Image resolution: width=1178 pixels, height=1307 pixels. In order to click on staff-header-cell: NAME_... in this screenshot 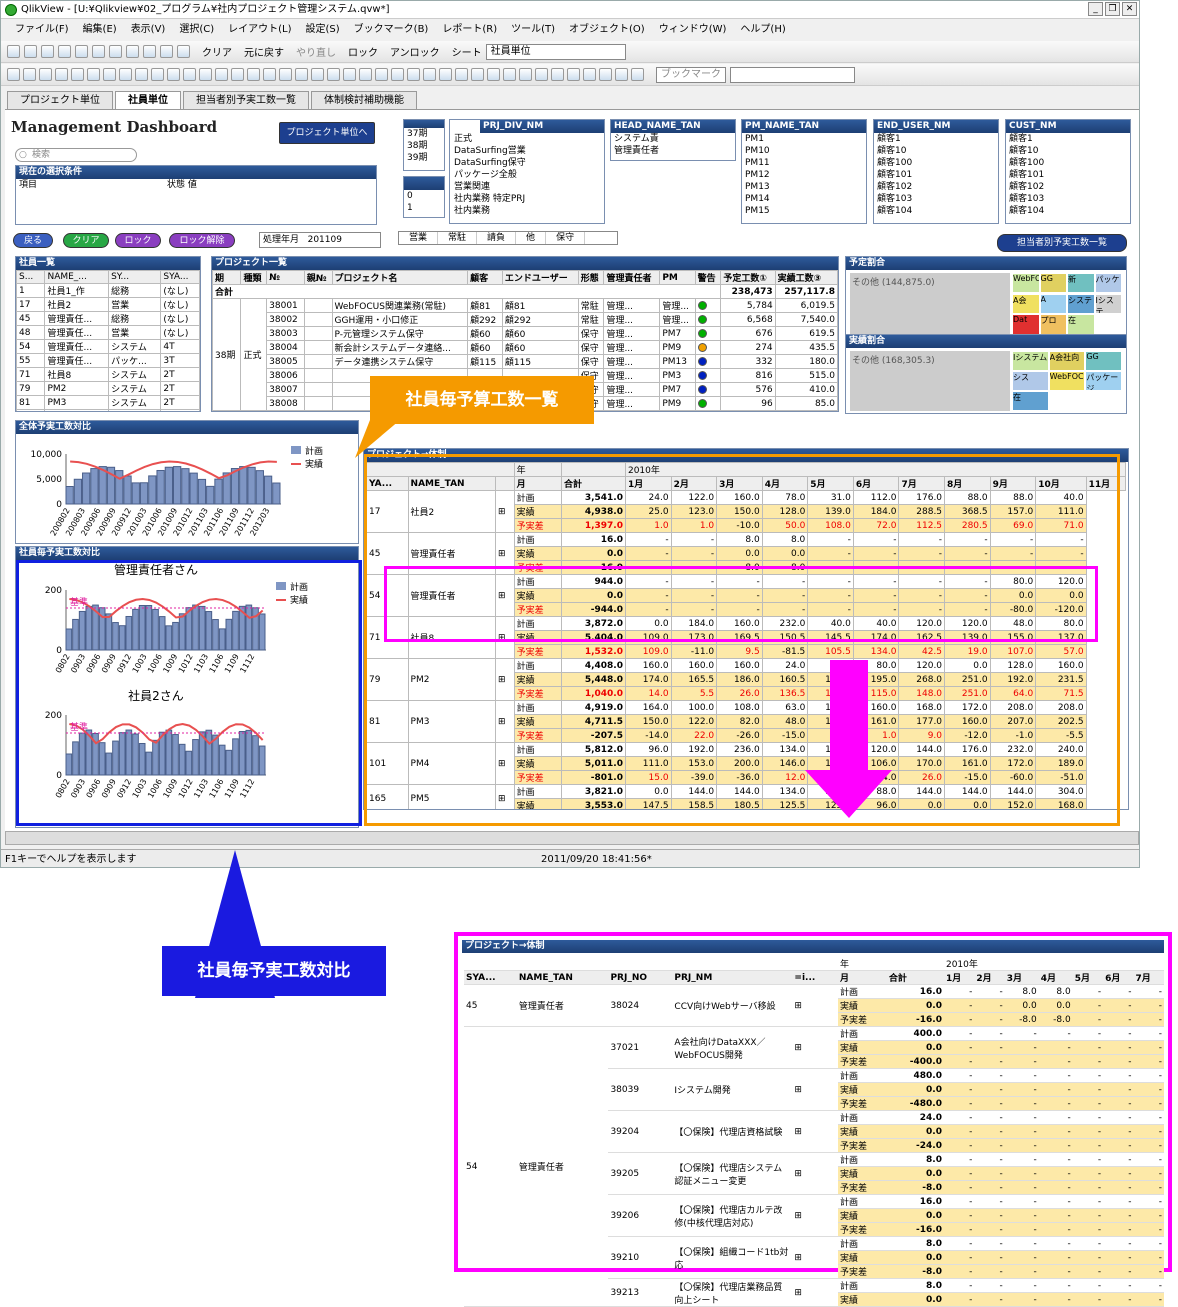, I will do `click(77, 277)`.